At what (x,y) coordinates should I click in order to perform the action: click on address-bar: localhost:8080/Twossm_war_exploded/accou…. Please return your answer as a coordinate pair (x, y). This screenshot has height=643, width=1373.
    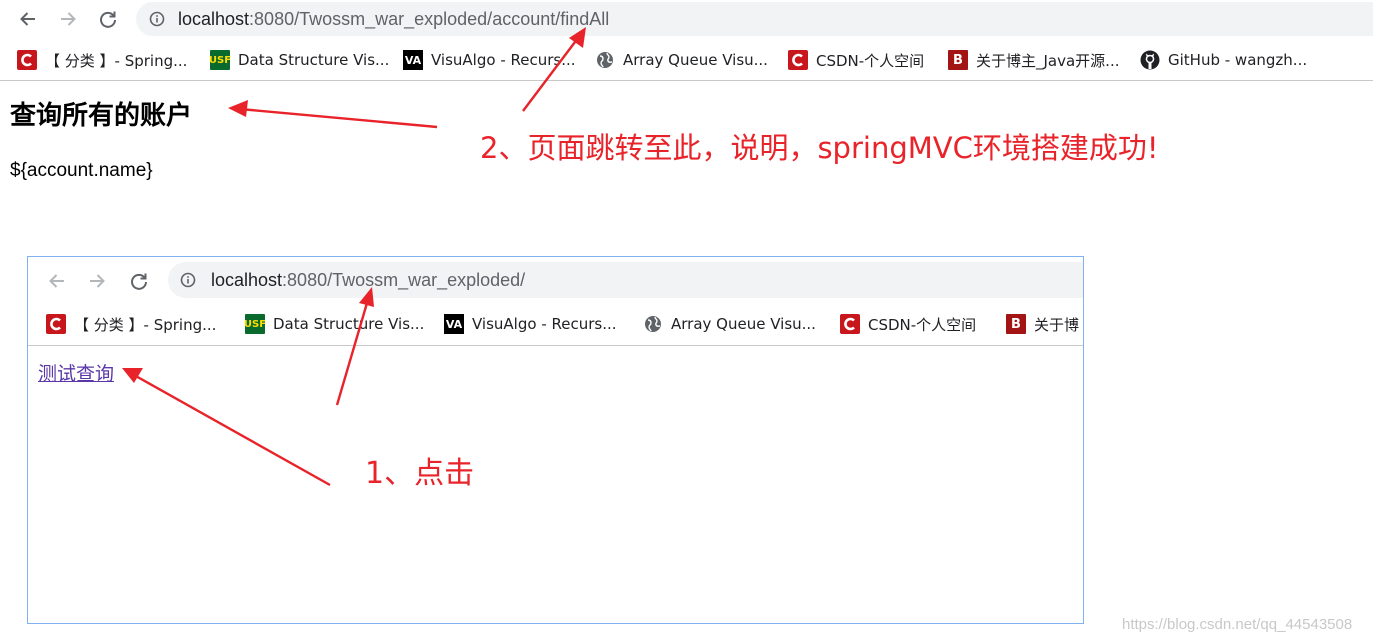
    Looking at the image, I should click on (754, 19).